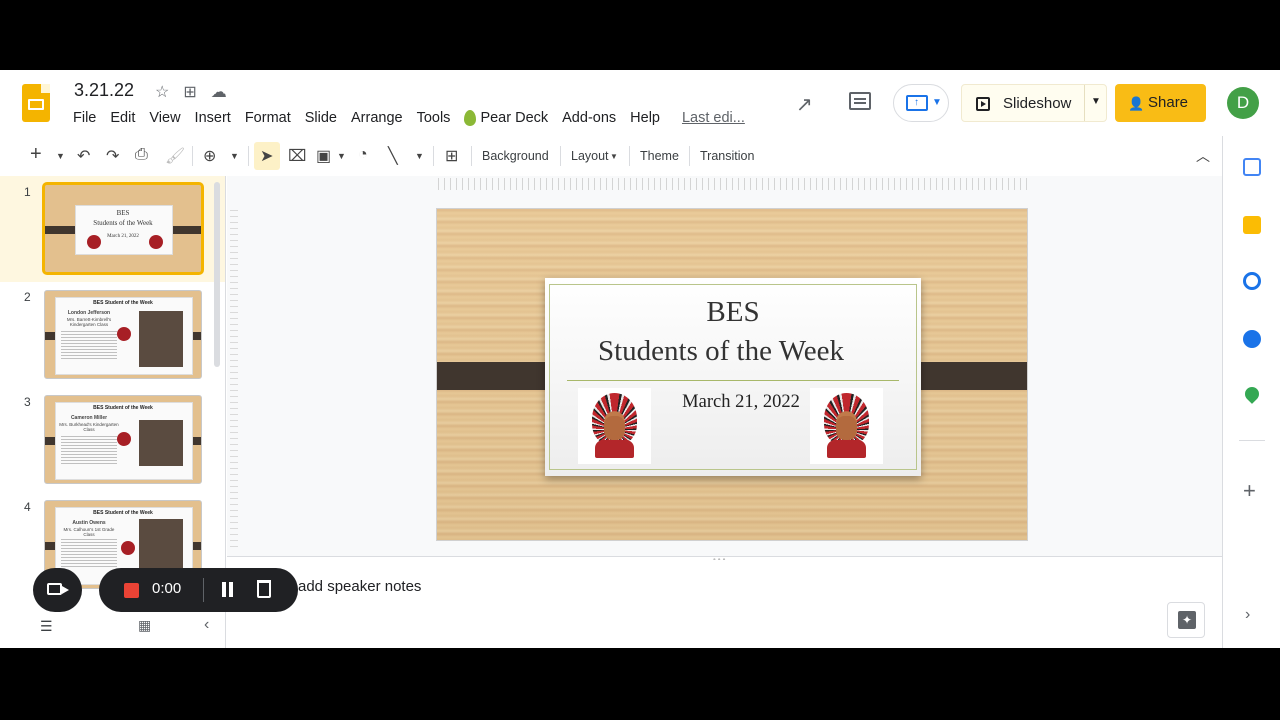  What do you see at coordinates (921, 103) in the screenshot?
I see `present-to-meeting-button: ↑ ▼` at bounding box center [921, 103].